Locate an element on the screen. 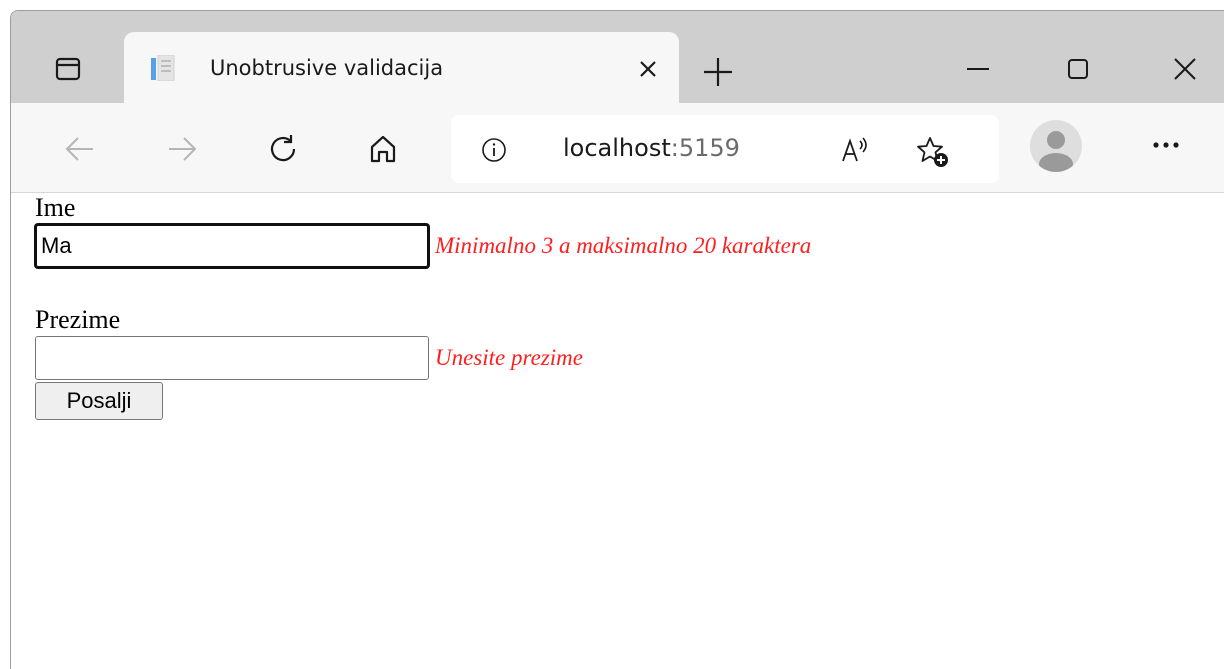  window-close-icon is located at coordinates (1185, 69).